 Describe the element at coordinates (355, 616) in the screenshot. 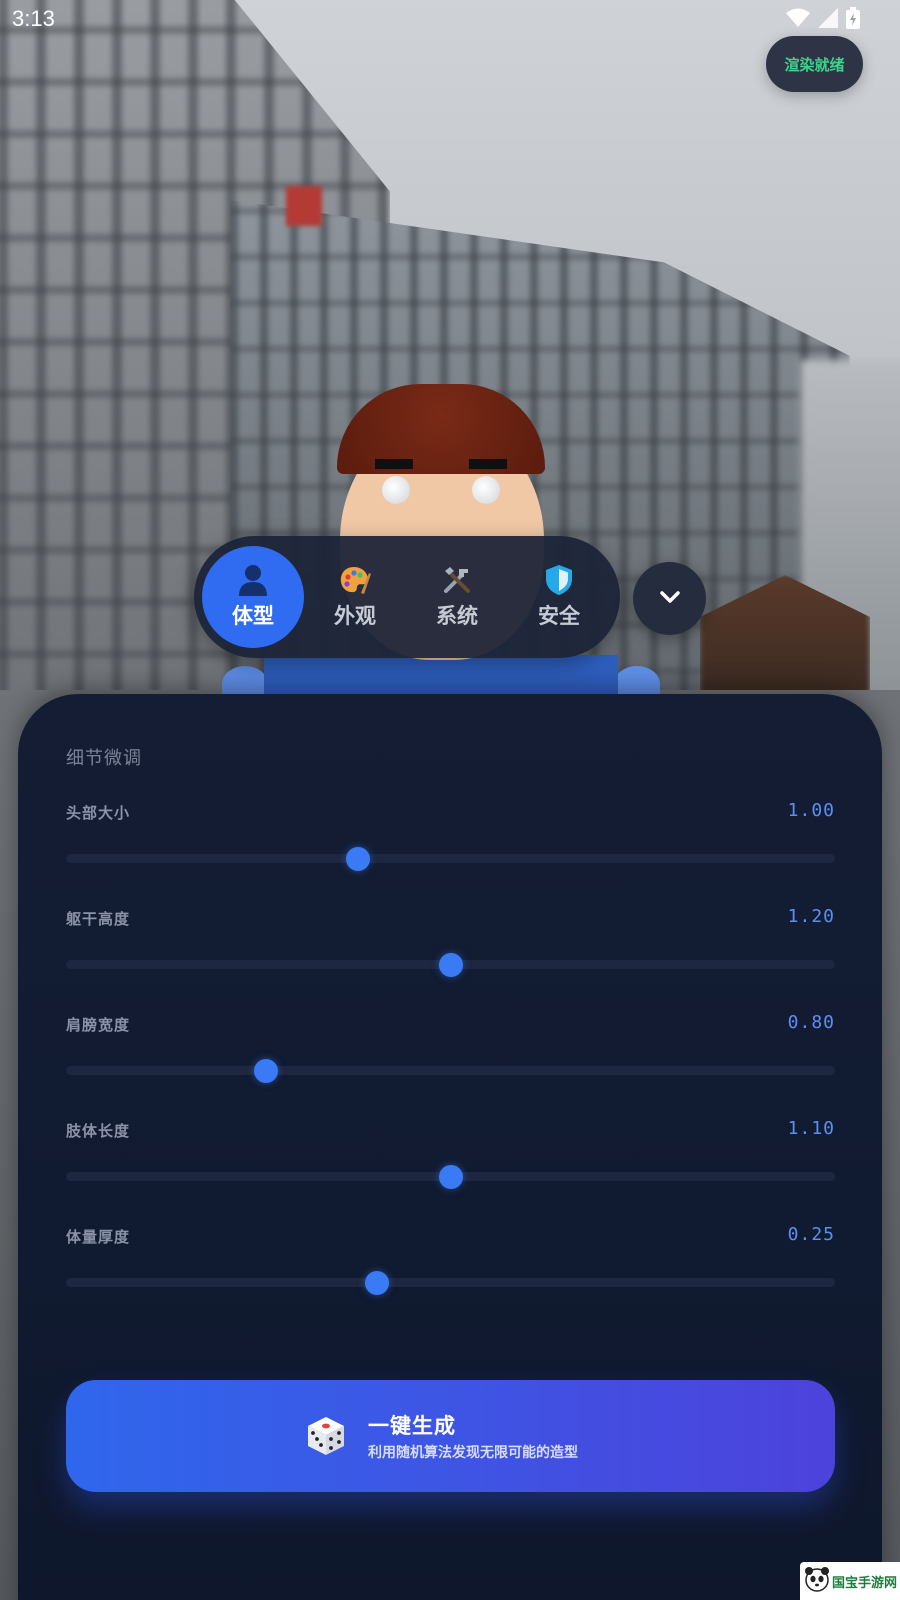

I see `tab-label: 外观` at that location.